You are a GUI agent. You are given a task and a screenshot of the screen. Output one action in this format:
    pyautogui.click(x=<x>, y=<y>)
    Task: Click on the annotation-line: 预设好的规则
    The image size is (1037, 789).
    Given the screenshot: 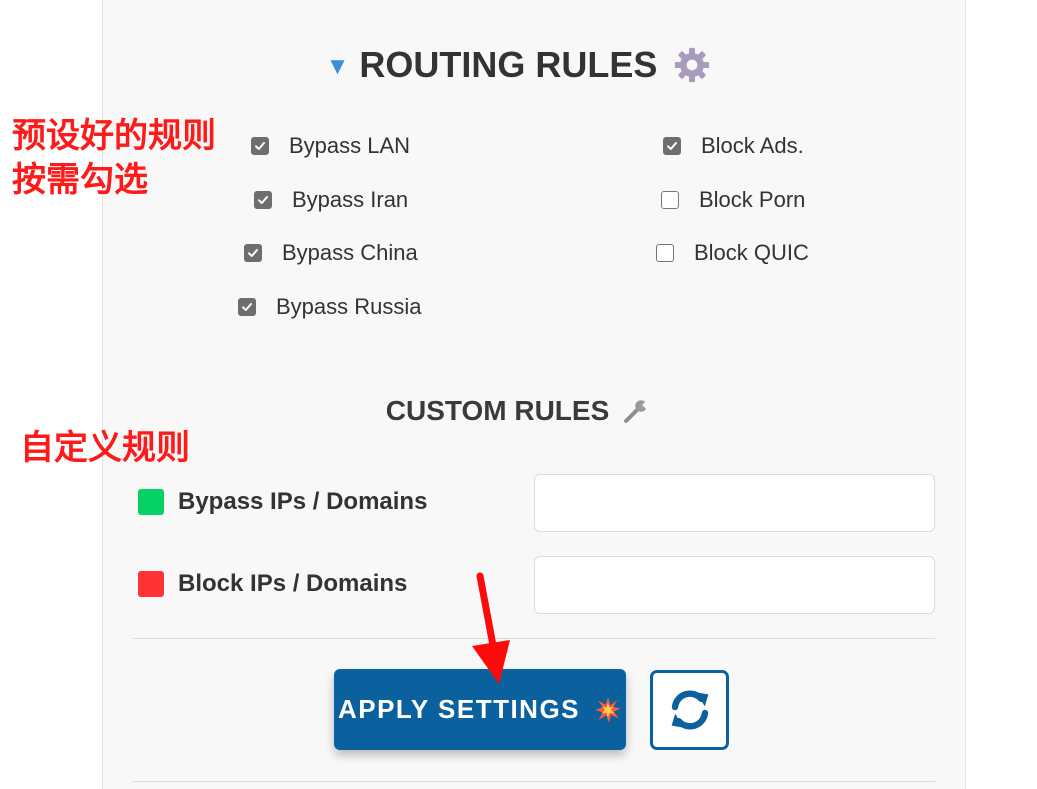 What is the action you would take?
    pyautogui.click(x=114, y=136)
    